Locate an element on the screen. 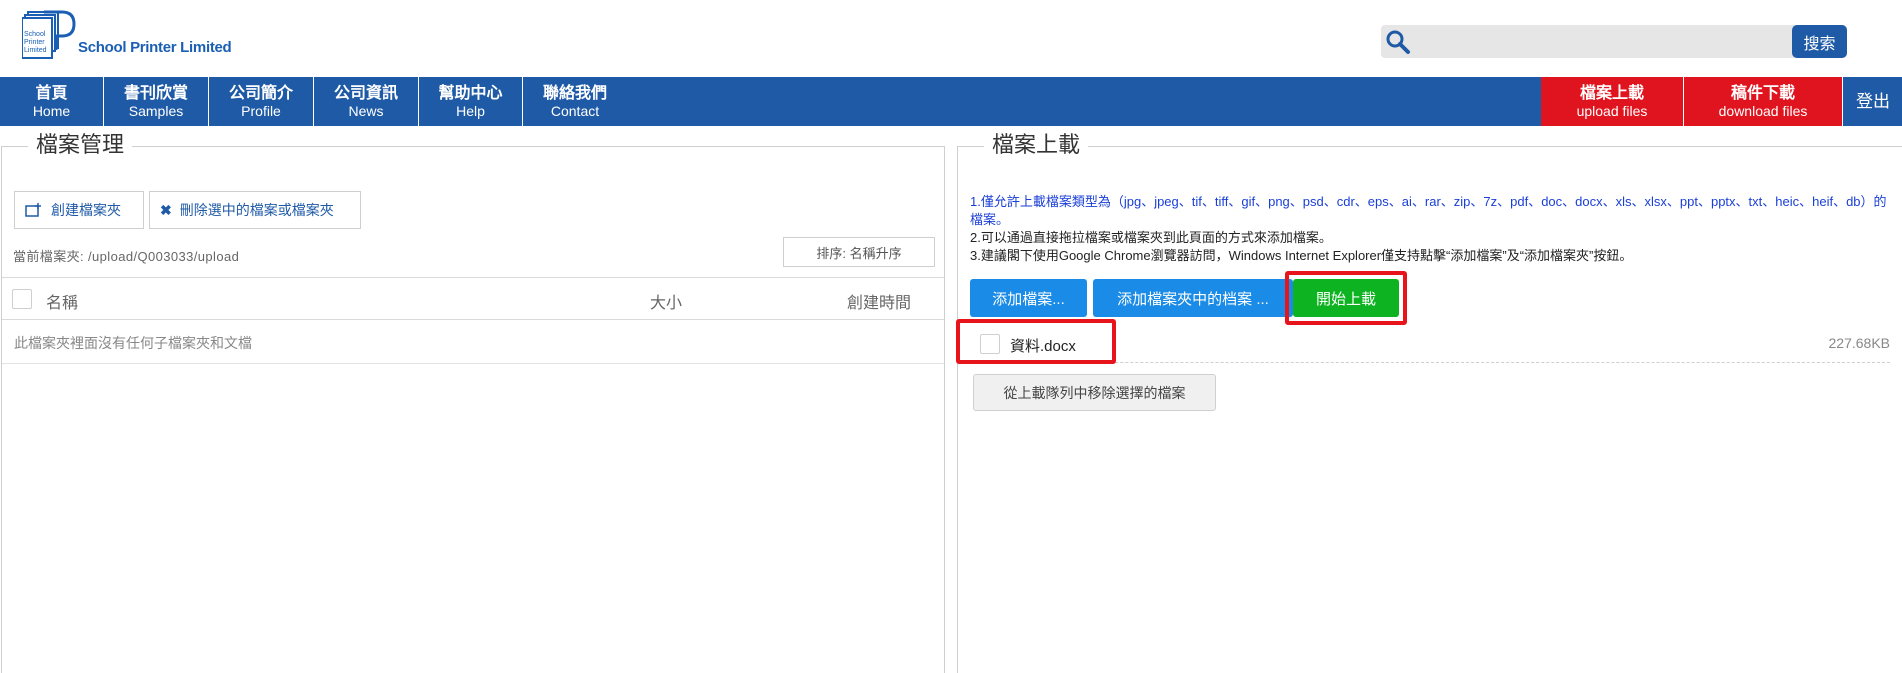 This screenshot has height=673, width=1902. logout-link: 登出 is located at coordinates (1873, 101).